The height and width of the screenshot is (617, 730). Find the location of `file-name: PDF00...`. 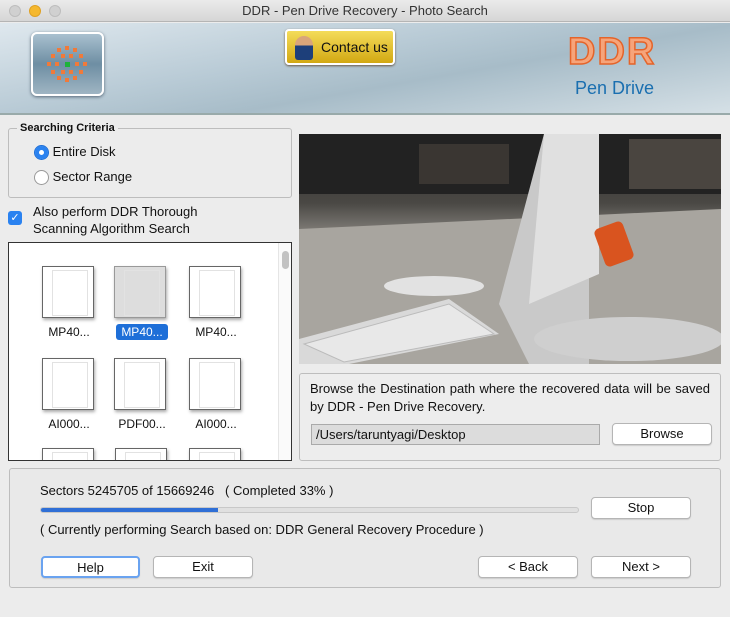

file-name: PDF00... is located at coordinates (142, 424).